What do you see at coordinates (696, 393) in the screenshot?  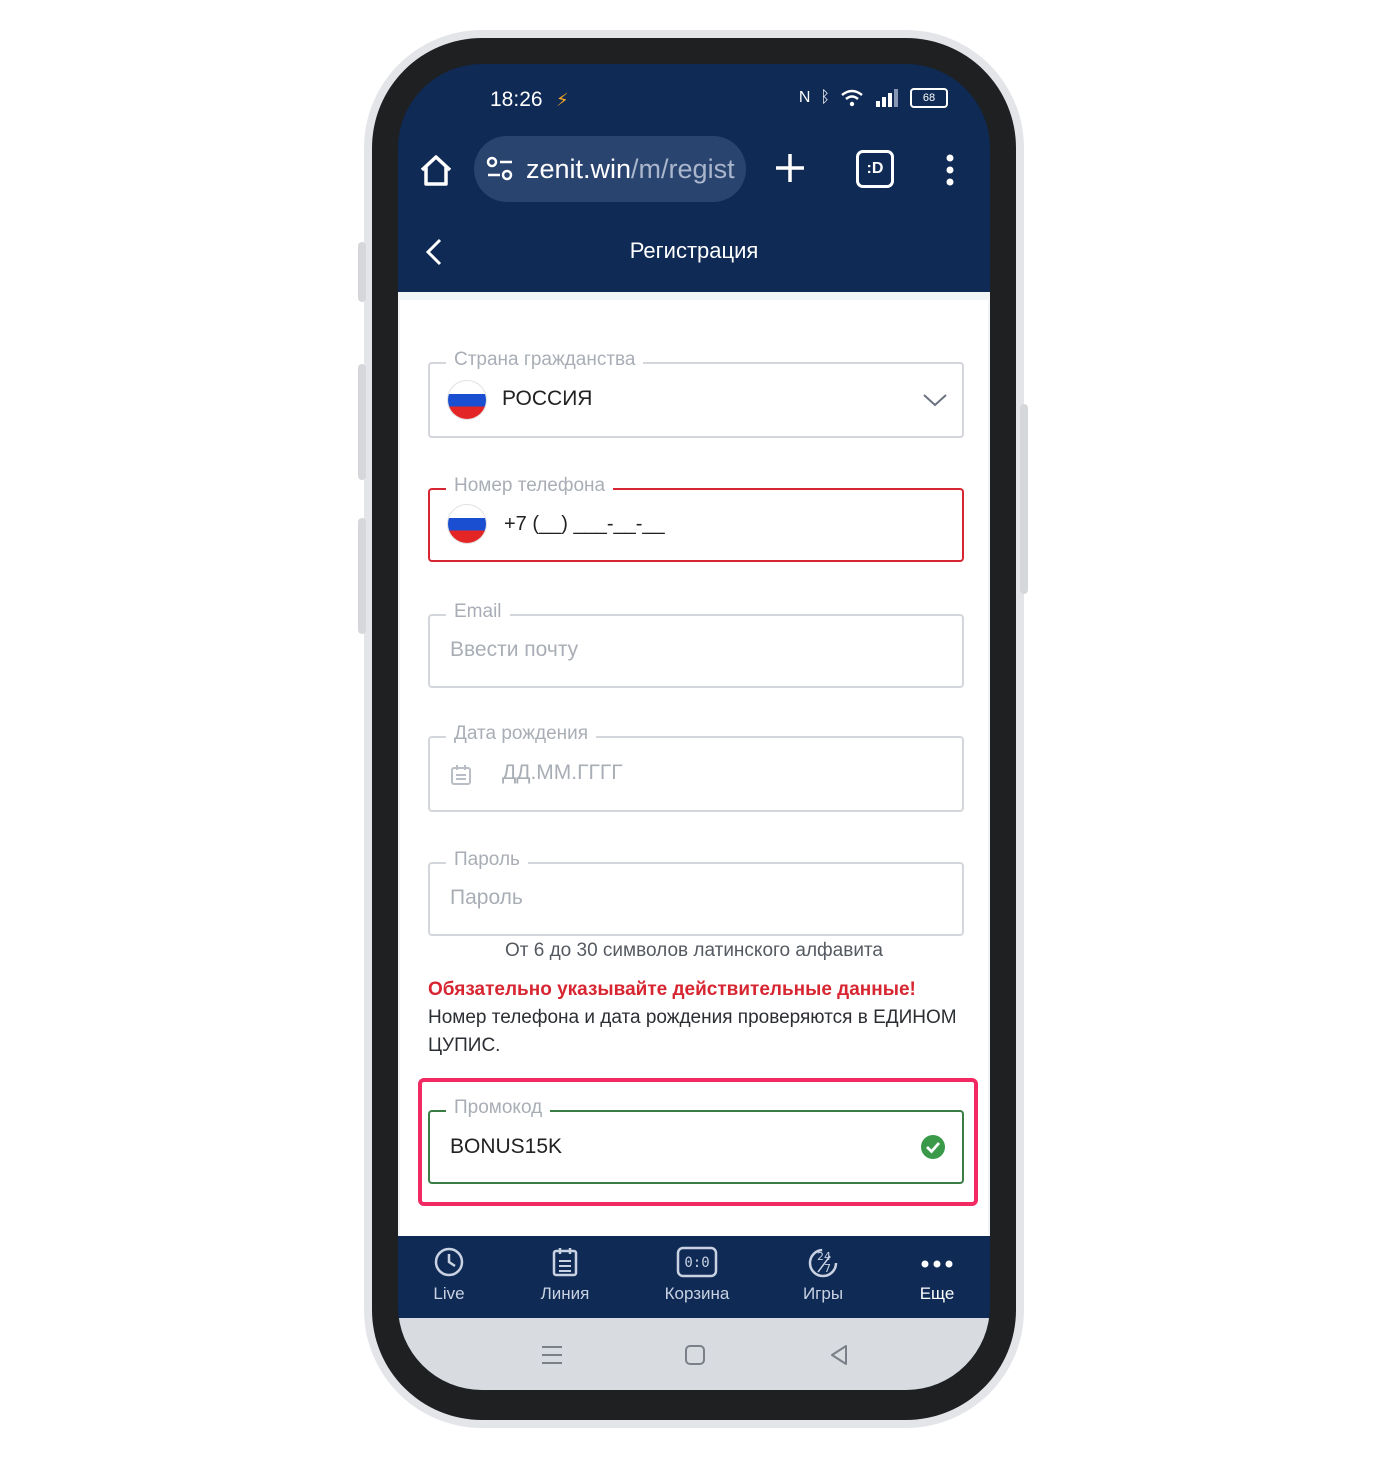 I see `country-select: Страна гражданства РОССИЯ` at bounding box center [696, 393].